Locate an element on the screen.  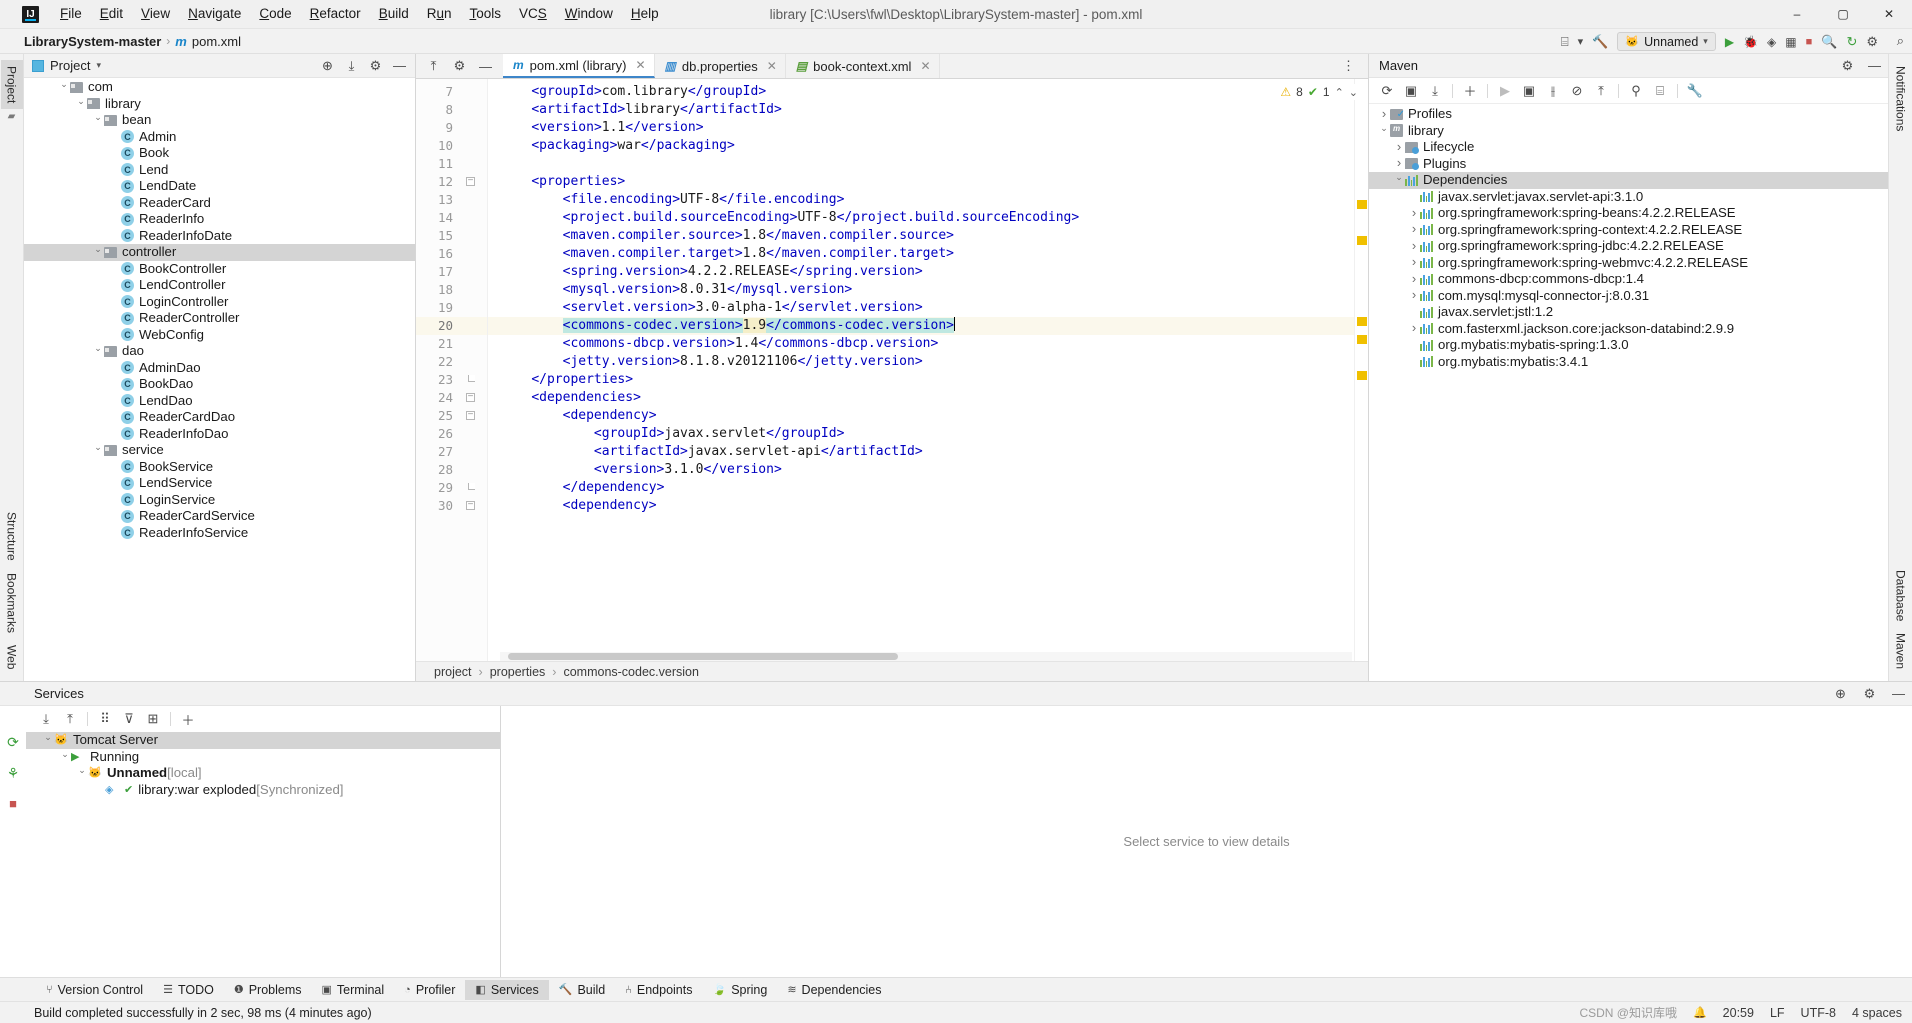
collapse-all-icon: ⤓ is located at coordinates (351, 65).